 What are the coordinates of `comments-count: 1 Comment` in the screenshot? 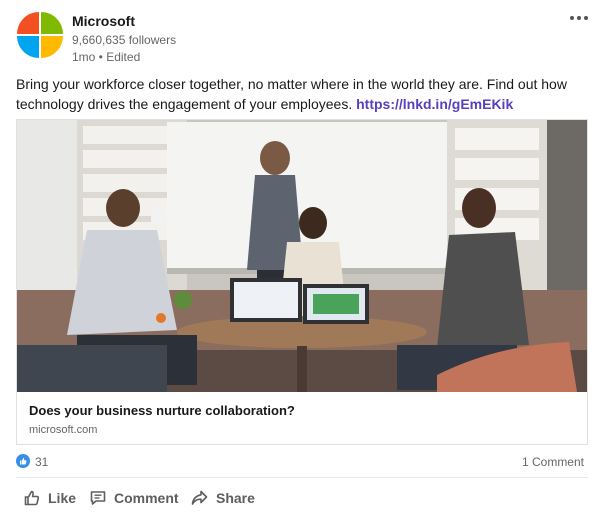 It's located at (553, 462).